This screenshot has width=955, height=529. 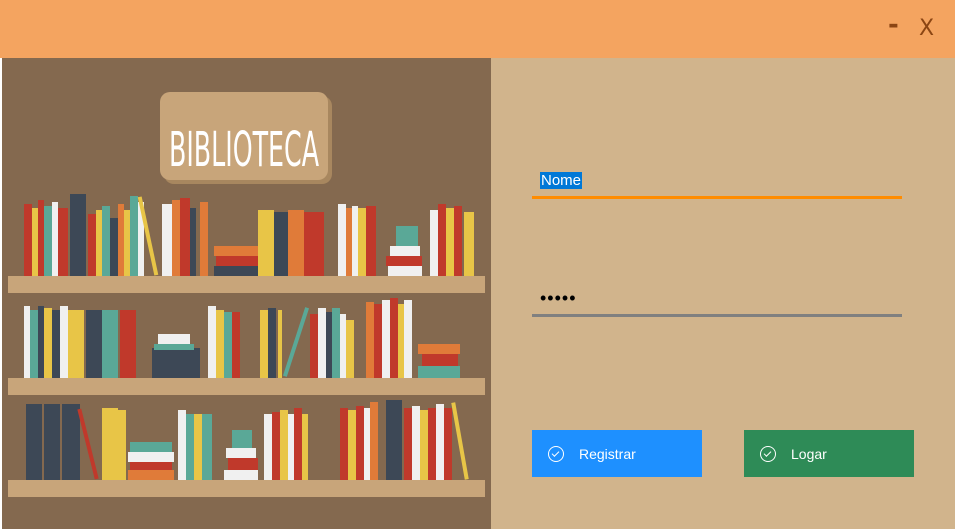 What do you see at coordinates (717, 315) in the screenshot?
I see `password-underline` at bounding box center [717, 315].